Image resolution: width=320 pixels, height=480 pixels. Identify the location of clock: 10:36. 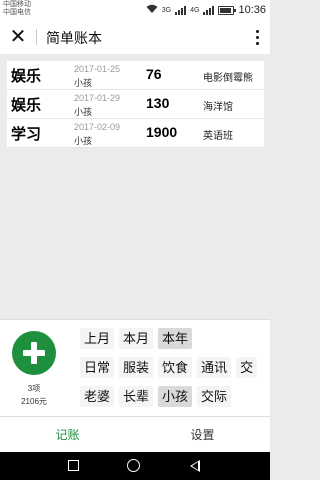
(252, 10).